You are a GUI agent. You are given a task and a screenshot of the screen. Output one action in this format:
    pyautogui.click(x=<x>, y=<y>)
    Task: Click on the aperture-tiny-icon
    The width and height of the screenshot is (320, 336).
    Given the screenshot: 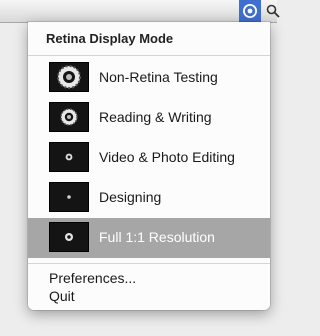 What is the action you would take?
    pyautogui.click(x=69, y=197)
    